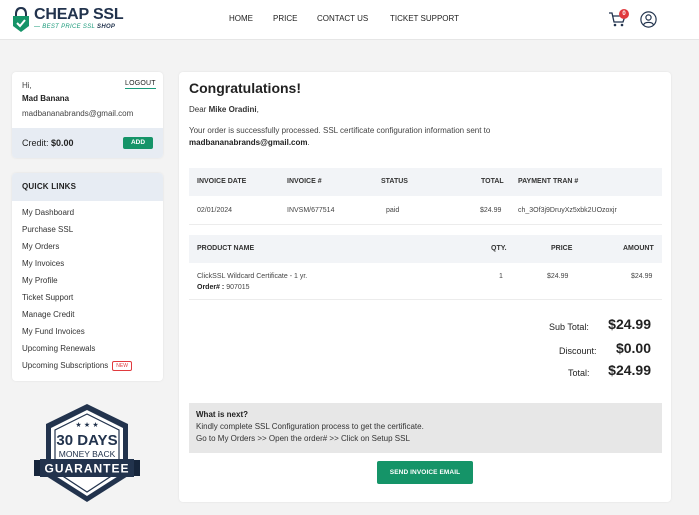 Image resolution: width=699 pixels, height=515 pixels. I want to click on product-name: ClickSSL Wildcard Certificate - 1 yr., so click(252, 276).